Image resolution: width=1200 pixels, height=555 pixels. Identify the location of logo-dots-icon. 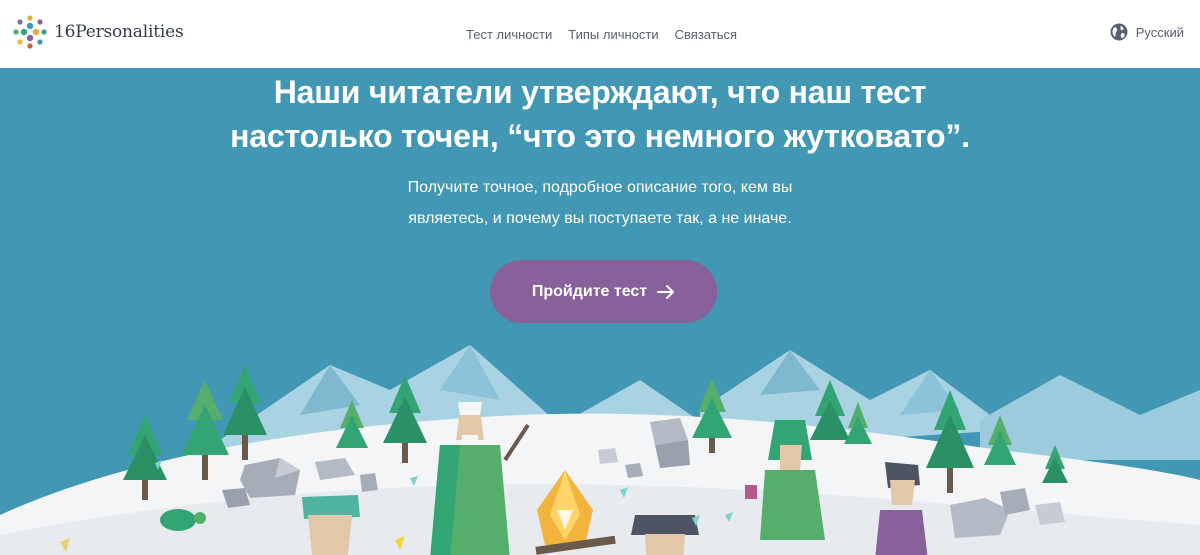
(30, 32).